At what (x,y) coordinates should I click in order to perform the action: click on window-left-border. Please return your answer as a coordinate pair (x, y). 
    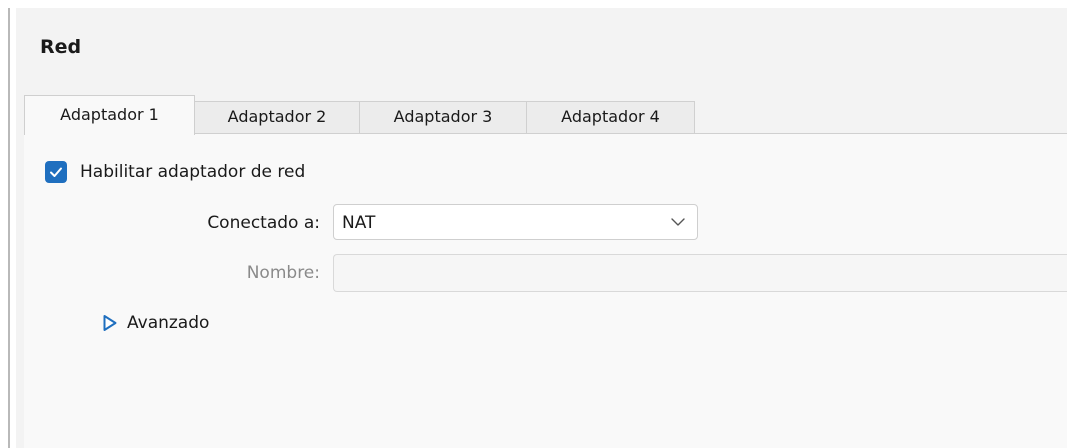
    Looking at the image, I should click on (9, 228).